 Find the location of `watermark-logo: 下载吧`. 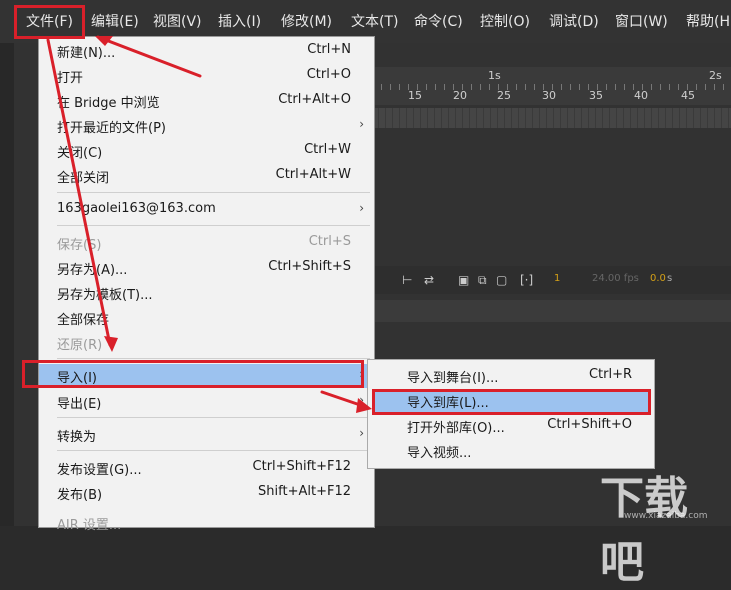

watermark-logo: 下载吧 is located at coordinates (644, 530).